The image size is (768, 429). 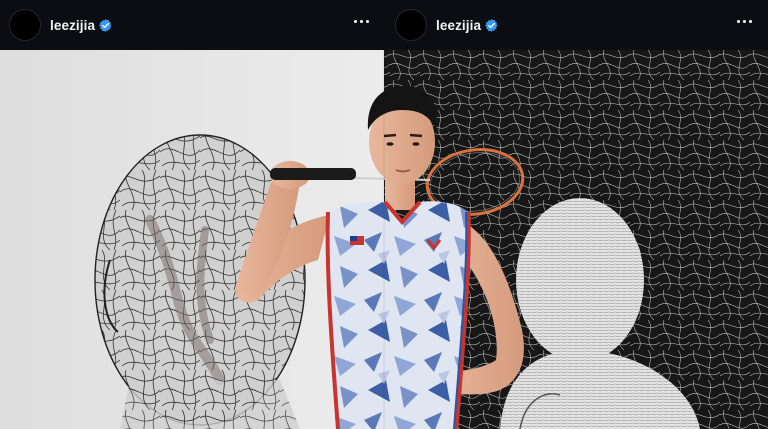 I want to click on post-header-right: leezijia, so click(x=576, y=25).